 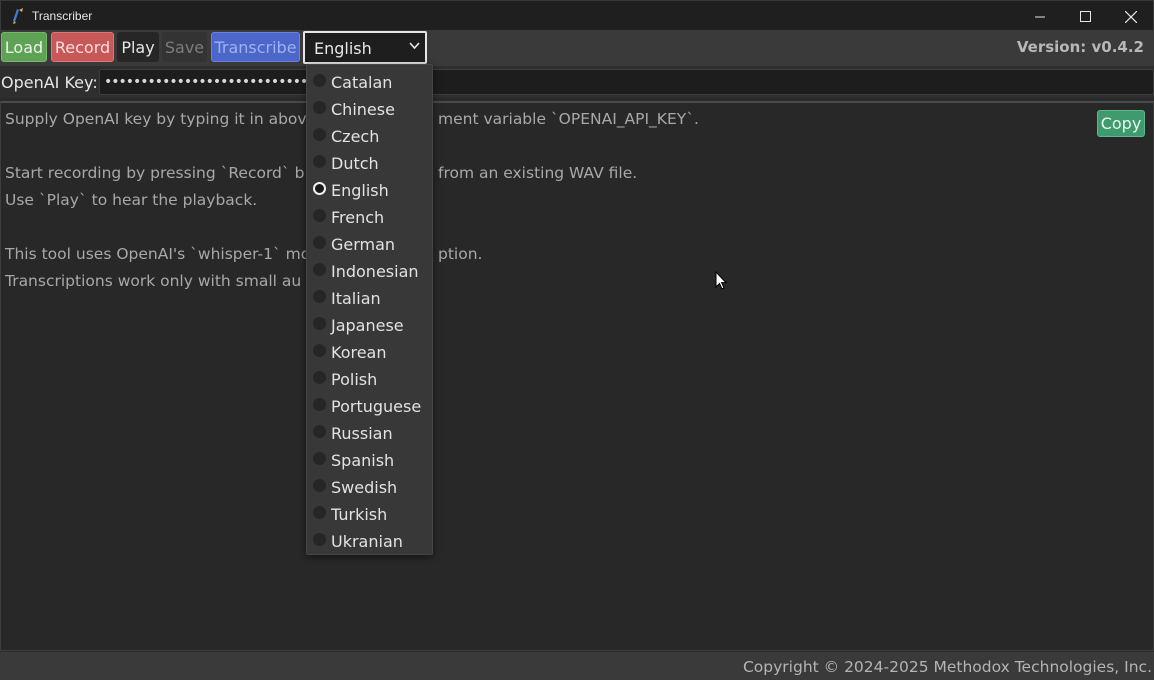 I want to click on language-option: Ukranian, so click(x=369, y=539).